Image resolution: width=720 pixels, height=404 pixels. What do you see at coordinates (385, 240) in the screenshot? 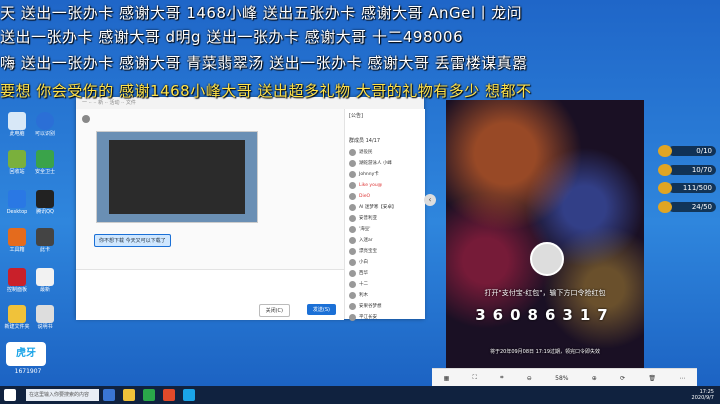
I see `member-item: 入迷ar` at bounding box center [385, 240].